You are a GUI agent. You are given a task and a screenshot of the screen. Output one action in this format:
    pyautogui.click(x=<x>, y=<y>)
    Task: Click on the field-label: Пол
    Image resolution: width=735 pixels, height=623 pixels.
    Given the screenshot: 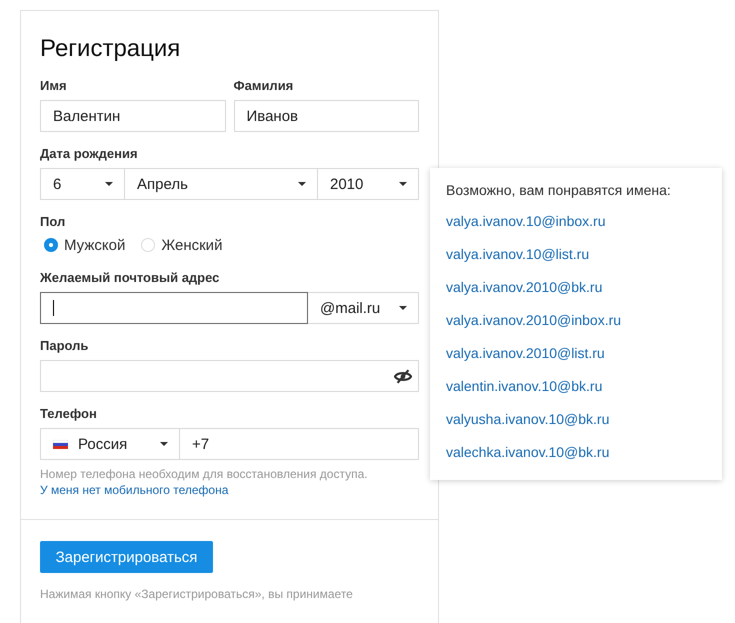 What is the action you would take?
    pyautogui.click(x=53, y=222)
    